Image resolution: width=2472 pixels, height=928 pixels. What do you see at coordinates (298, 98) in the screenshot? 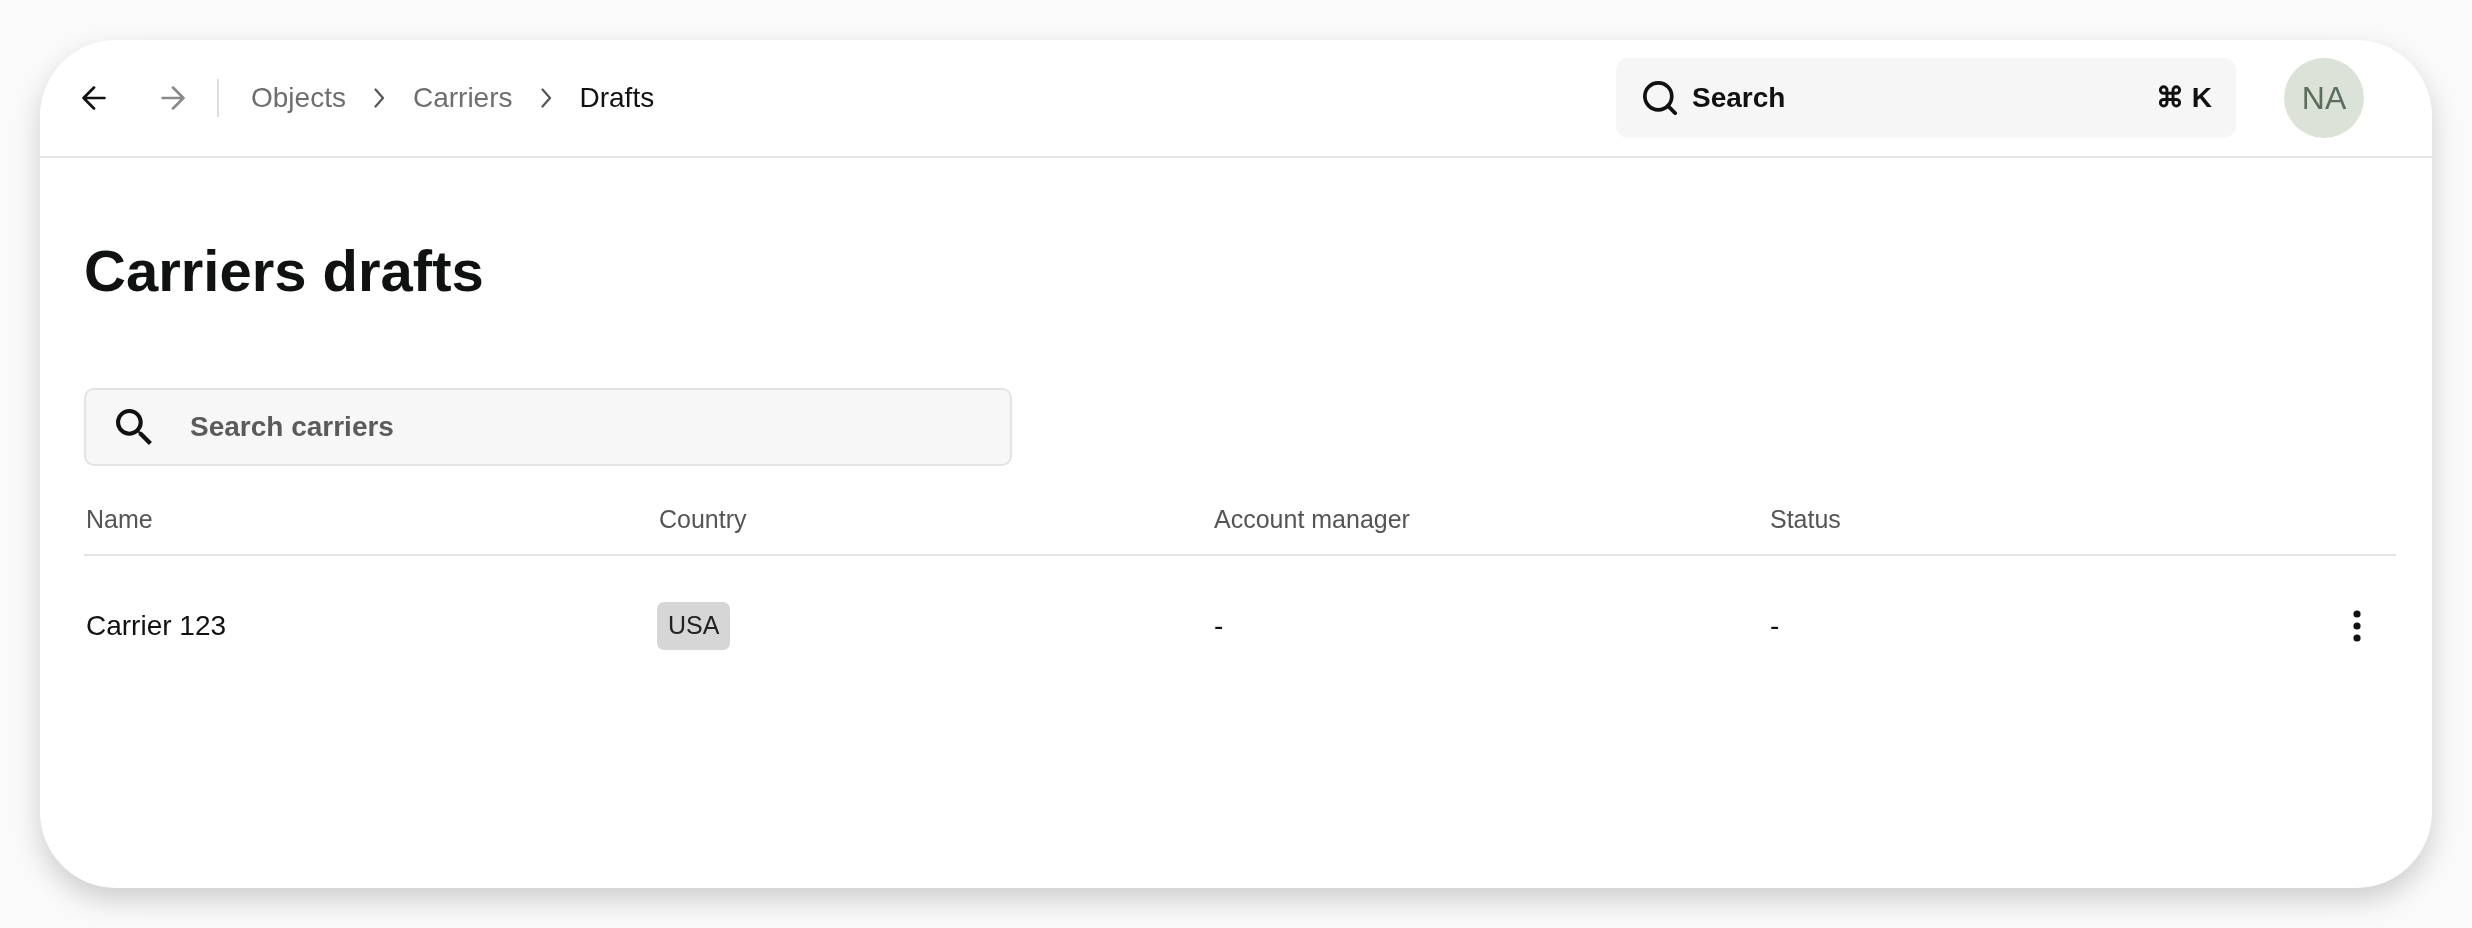
I see `breadcrumb-link: Objects` at bounding box center [298, 98].